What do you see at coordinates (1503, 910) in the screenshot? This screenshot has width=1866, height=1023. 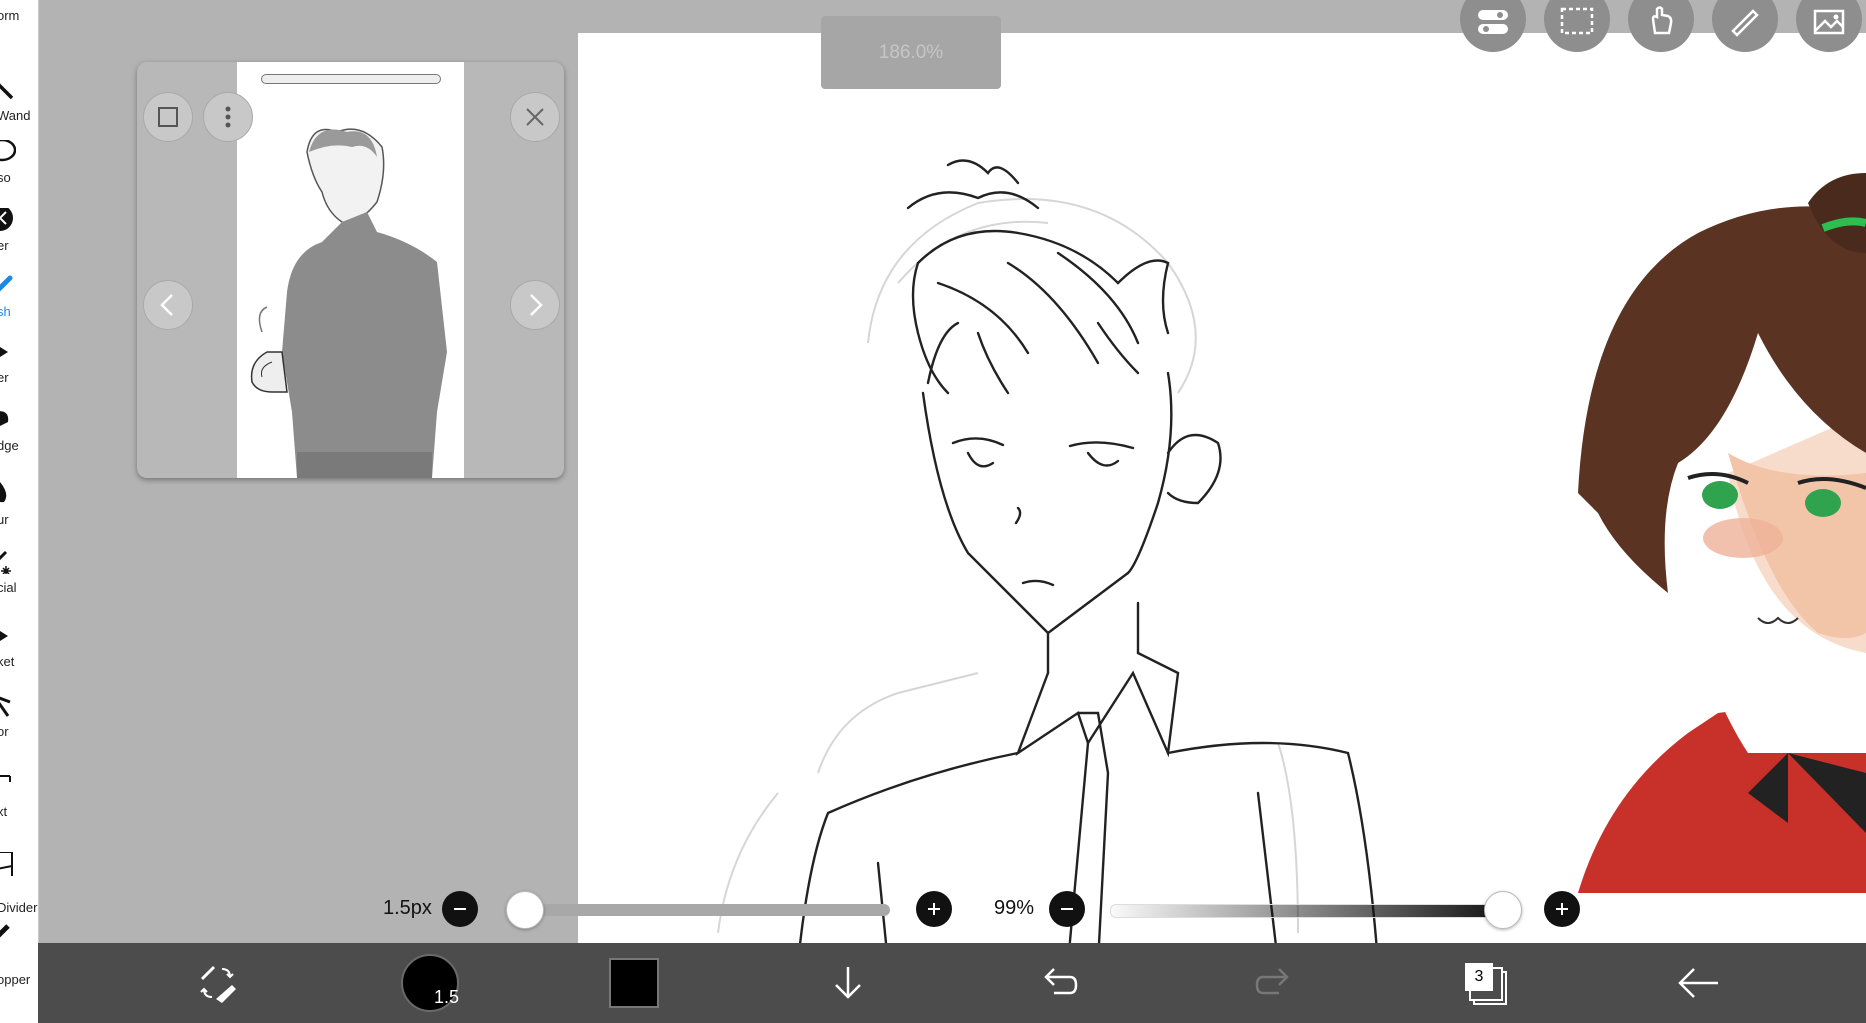 I see `opacity-thumb` at bounding box center [1503, 910].